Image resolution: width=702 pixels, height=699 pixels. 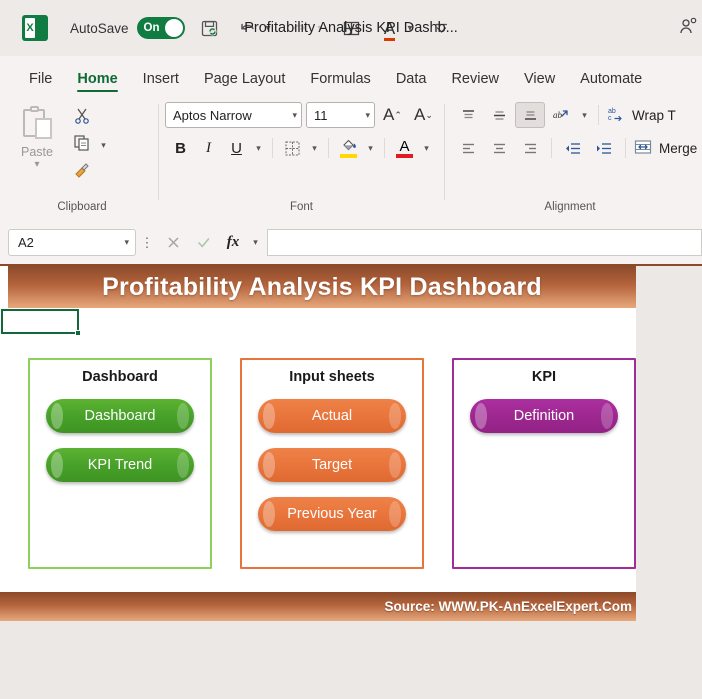 I want to click on button-kpi-trend: KPI Trend, so click(x=120, y=465).